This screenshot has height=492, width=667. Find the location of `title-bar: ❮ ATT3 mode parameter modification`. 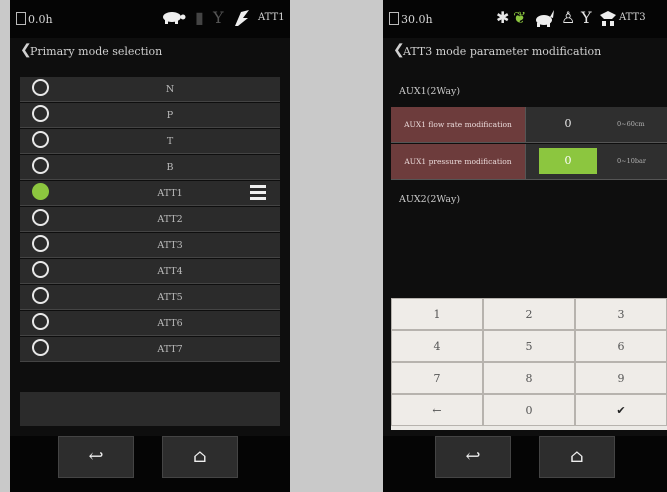

title-bar: ❮ ATT3 mode parameter modification is located at coordinates (525, 52).